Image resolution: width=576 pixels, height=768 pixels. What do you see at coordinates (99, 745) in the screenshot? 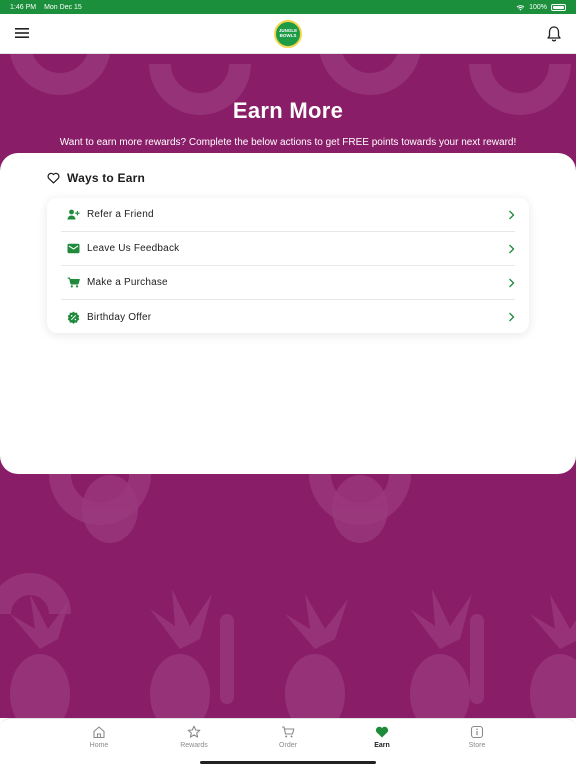
I see `tab-label: Home` at bounding box center [99, 745].